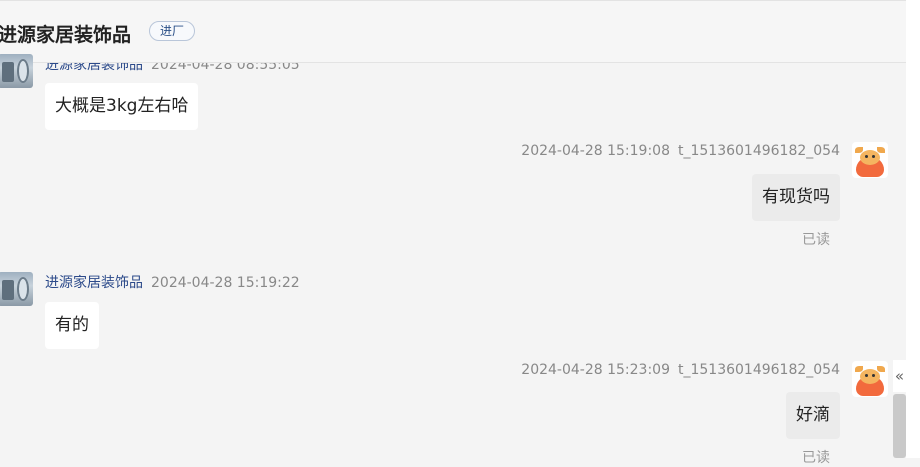 This screenshot has width=920, height=467. Describe the element at coordinates (65, 33) in the screenshot. I see `shop-name-title: 进源家居装饰品` at that location.